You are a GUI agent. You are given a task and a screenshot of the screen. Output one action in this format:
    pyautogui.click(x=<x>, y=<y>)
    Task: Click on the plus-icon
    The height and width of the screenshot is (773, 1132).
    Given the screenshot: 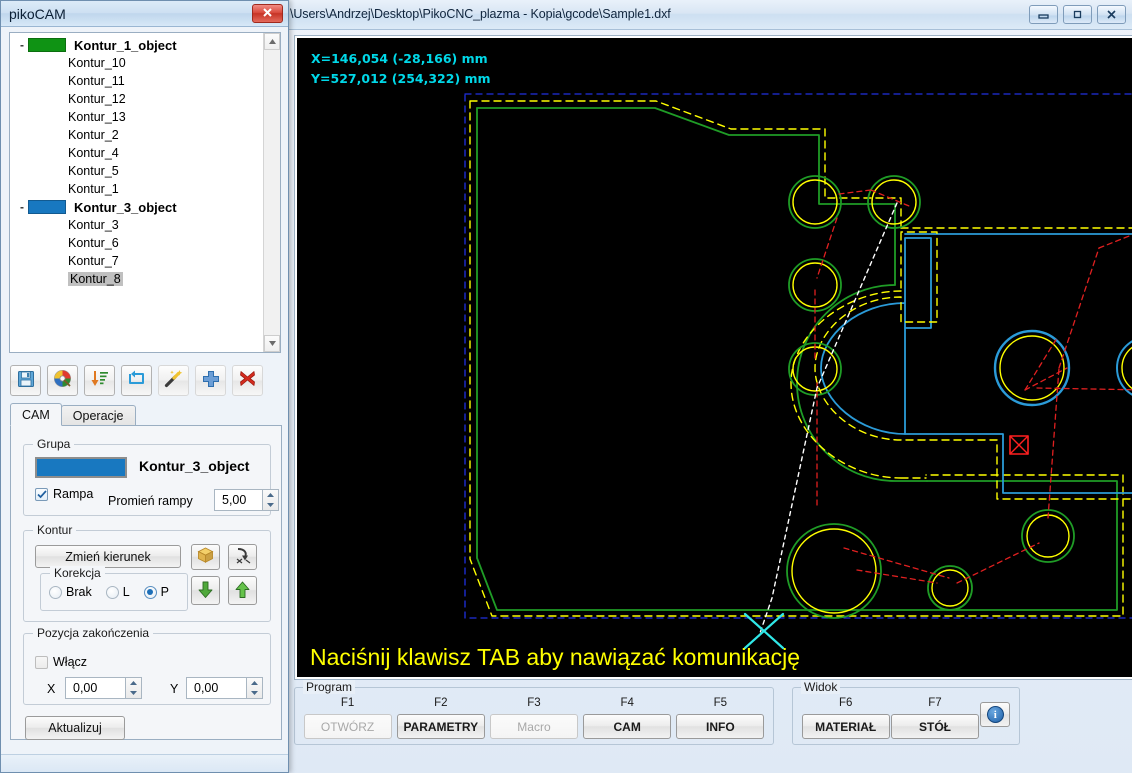 What is the action you would take?
    pyautogui.click(x=211, y=380)
    